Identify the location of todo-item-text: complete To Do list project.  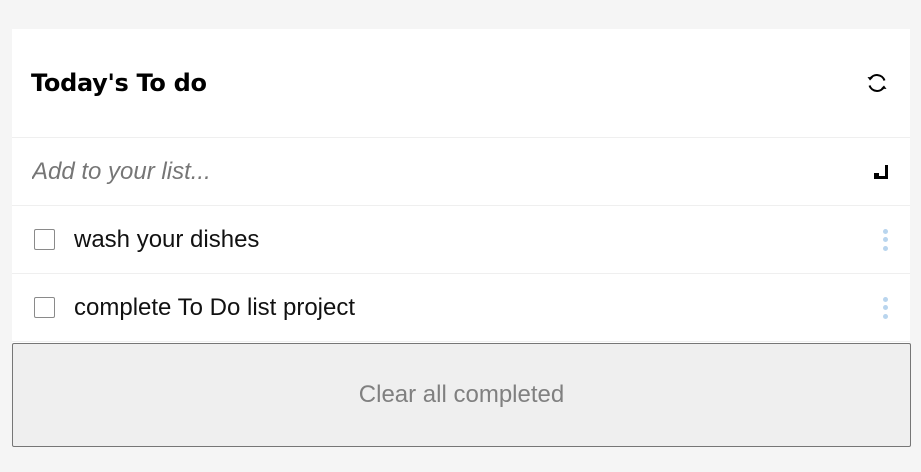
(215, 307).